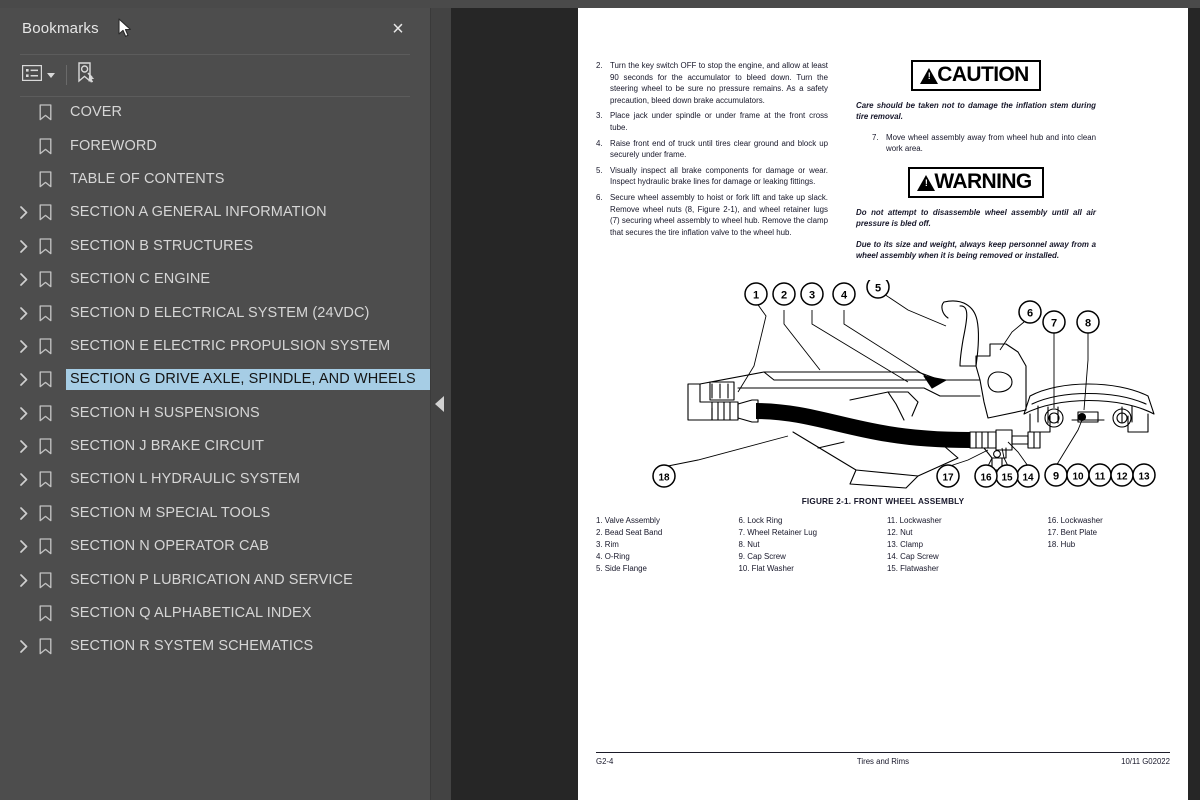 The height and width of the screenshot is (800, 1200). Describe the element at coordinates (599, 116) in the screenshot. I see `step-number: 3.` at that location.